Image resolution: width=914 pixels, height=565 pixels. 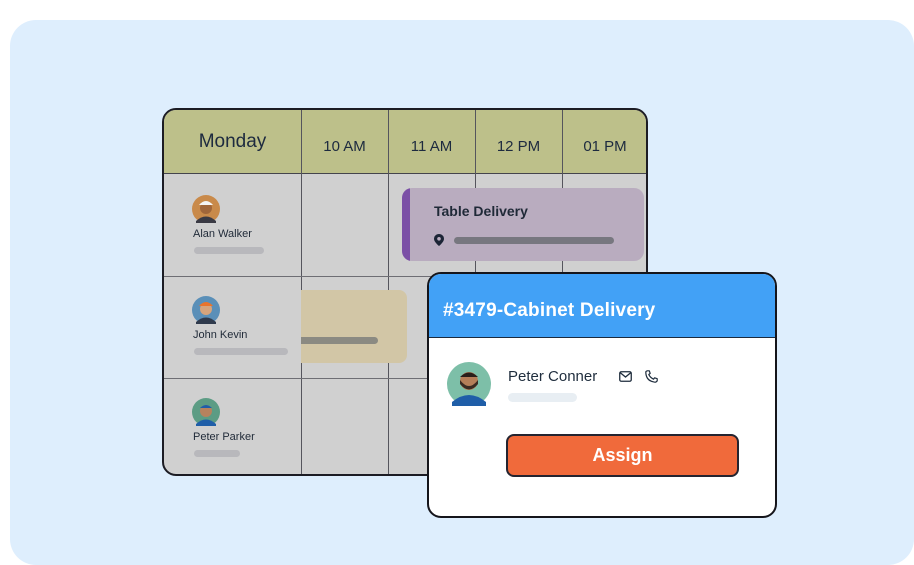 I want to click on event-title: Table Delivery, so click(x=481, y=211).